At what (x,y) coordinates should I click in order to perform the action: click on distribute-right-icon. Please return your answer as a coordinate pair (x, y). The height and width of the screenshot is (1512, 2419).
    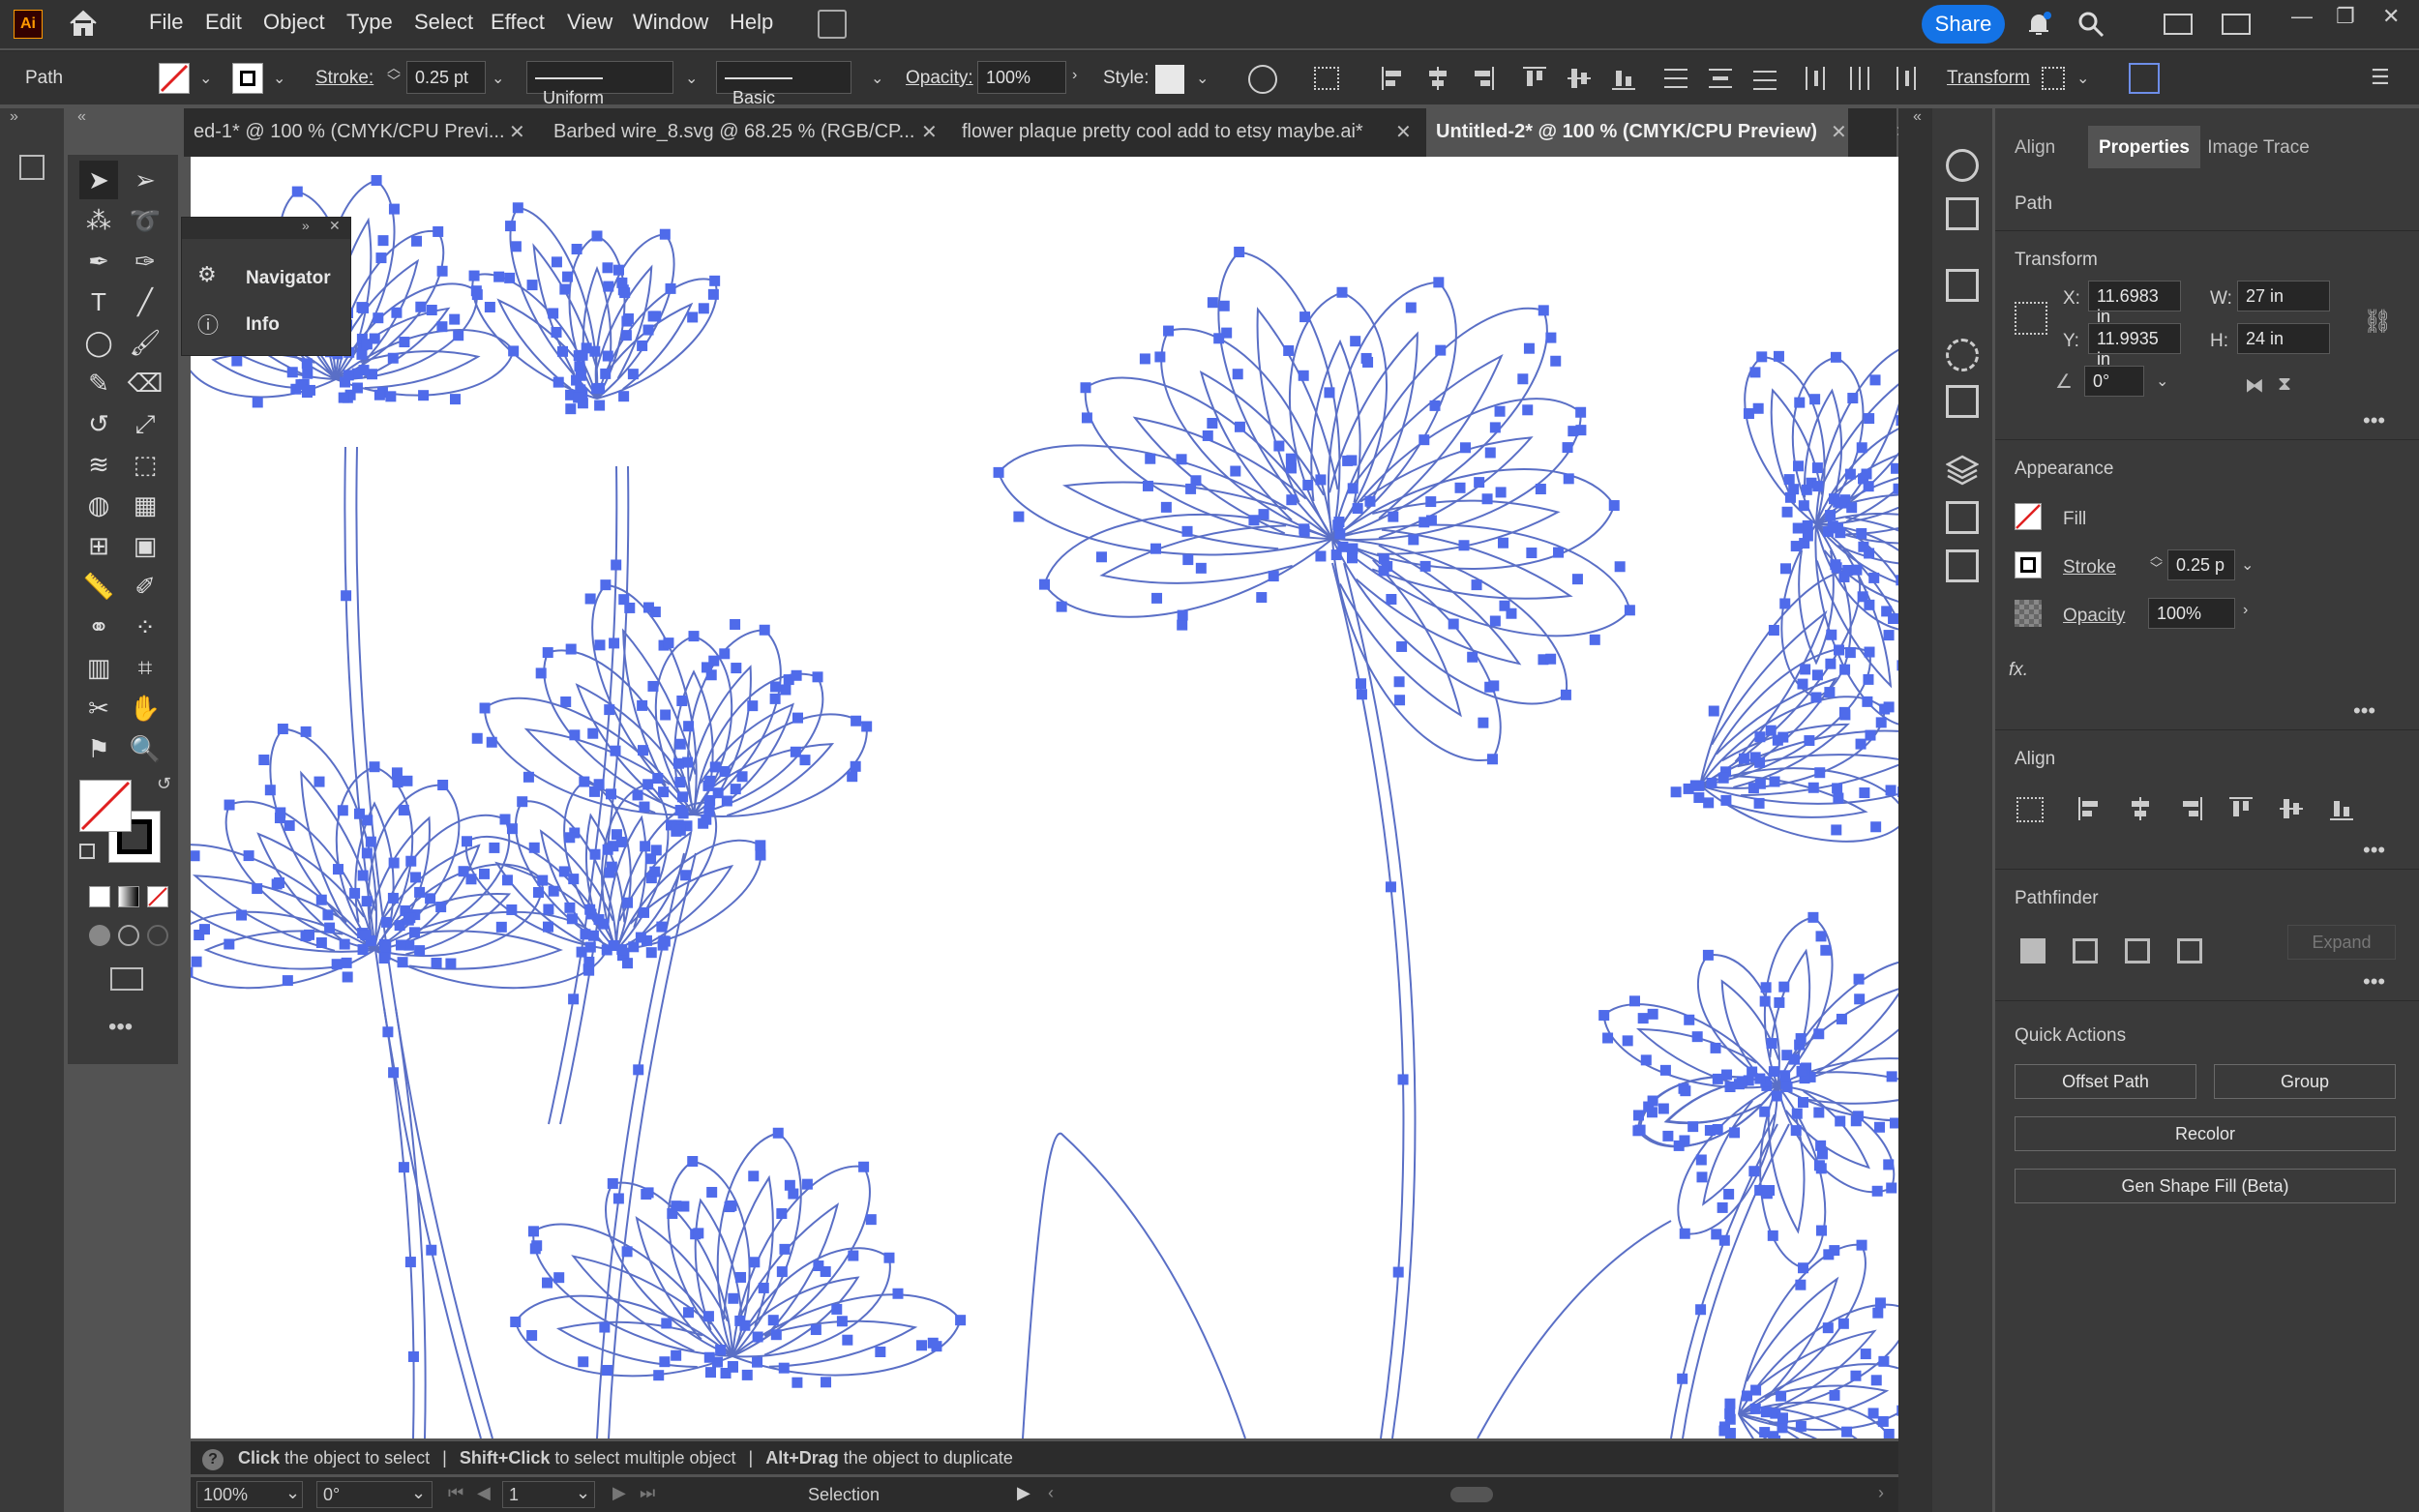
    Looking at the image, I should click on (1905, 79).